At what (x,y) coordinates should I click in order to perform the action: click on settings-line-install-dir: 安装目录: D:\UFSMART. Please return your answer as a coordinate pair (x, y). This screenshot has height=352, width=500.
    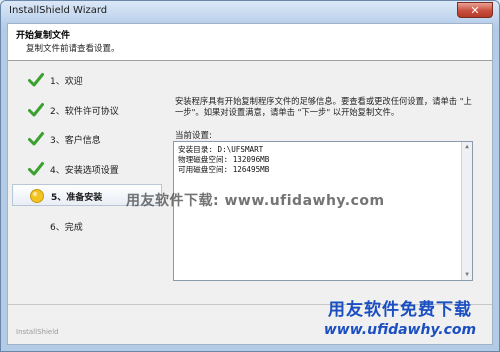
    Looking at the image, I should click on (221, 149).